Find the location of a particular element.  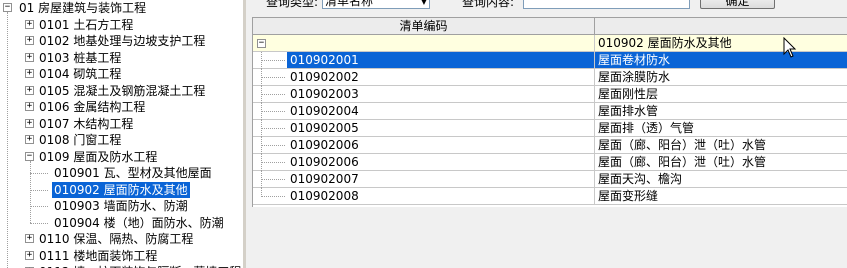

query-type-value: 清单名称 is located at coordinates (349, 4).